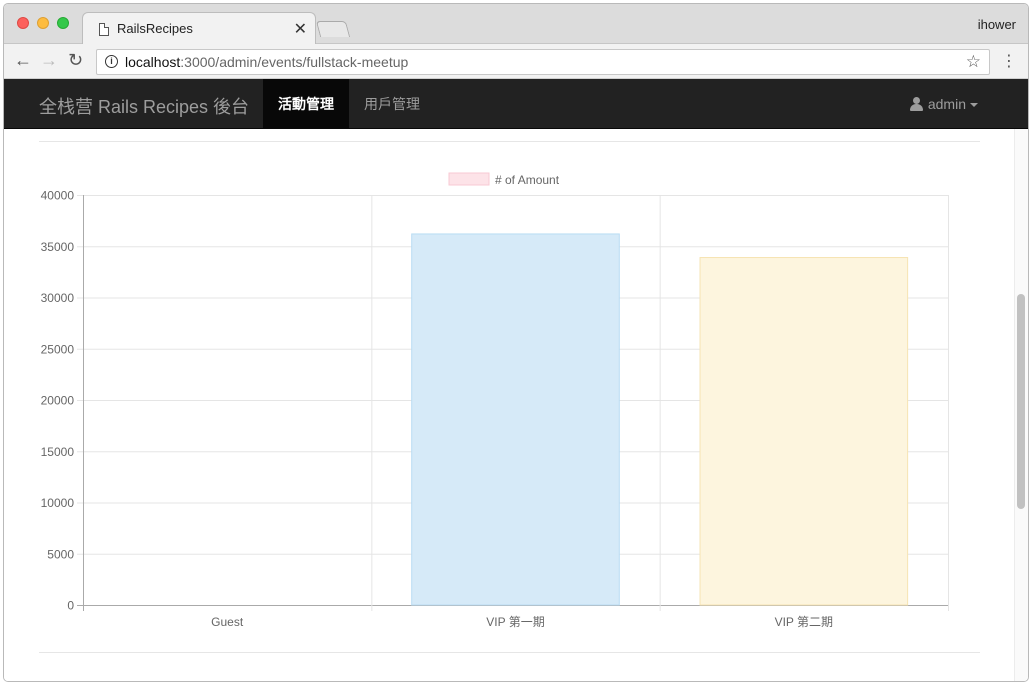  Describe the element at coordinates (516, 104) in the screenshot. I see `top-navbar: 全栈营 Rails Recipes 後台 活動管理 用戶管理 admin` at that location.